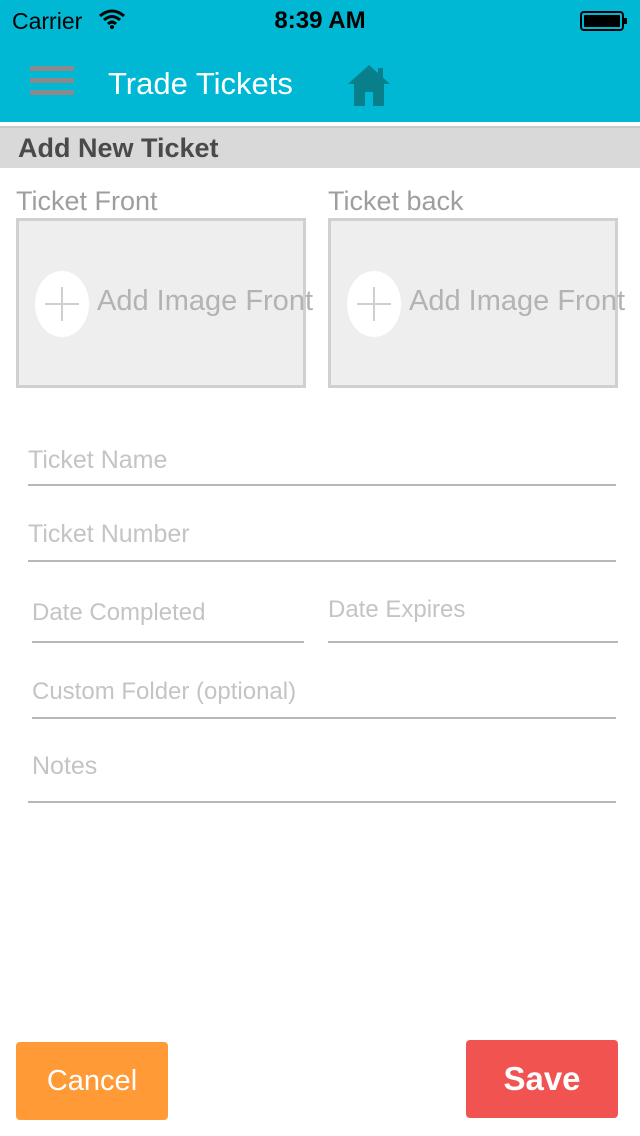 The height and width of the screenshot is (1136, 640). What do you see at coordinates (205, 301) in the screenshot?
I see `add-image-front-label: Add Image Front` at bounding box center [205, 301].